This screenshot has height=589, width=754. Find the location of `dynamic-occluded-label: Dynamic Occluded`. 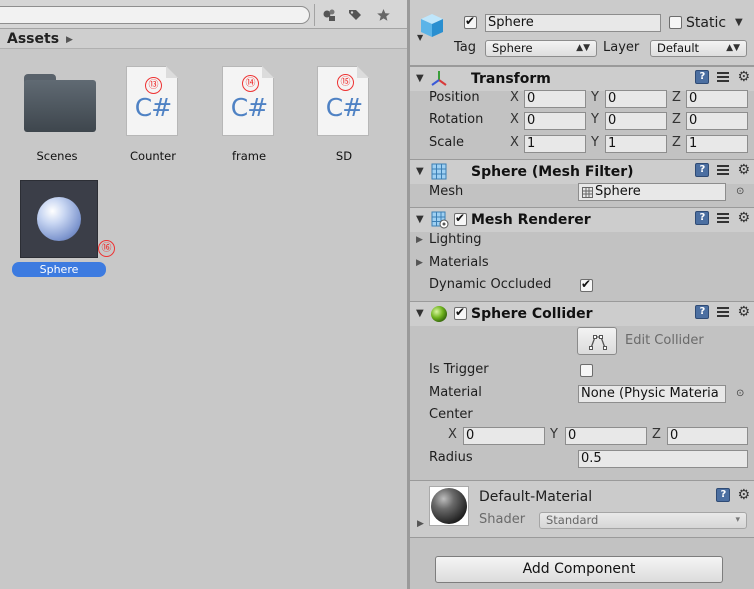

dynamic-occluded-label: Dynamic Occluded is located at coordinates (490, 284).